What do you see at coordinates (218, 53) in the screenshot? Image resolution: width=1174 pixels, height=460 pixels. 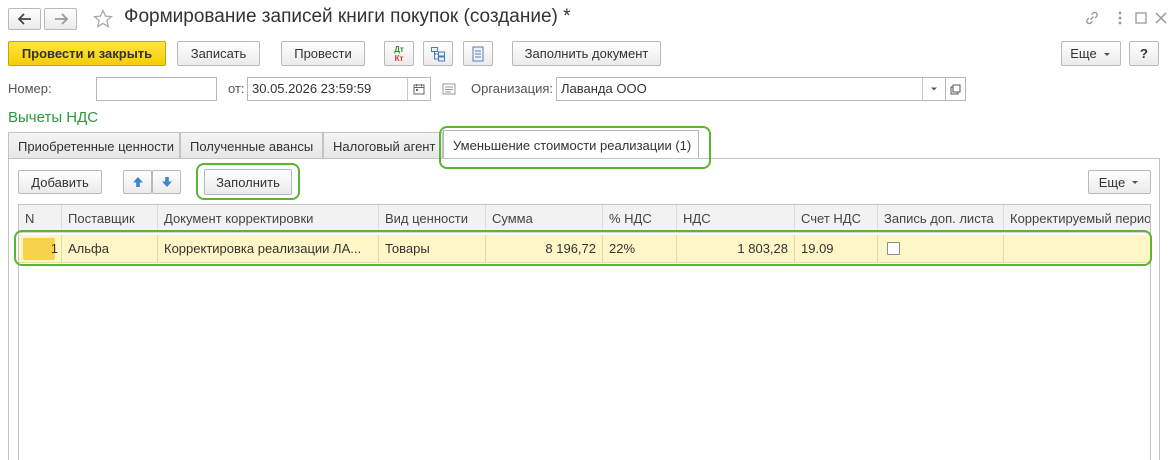 I see `save-button: Записать` at bounding box center [218, 53].